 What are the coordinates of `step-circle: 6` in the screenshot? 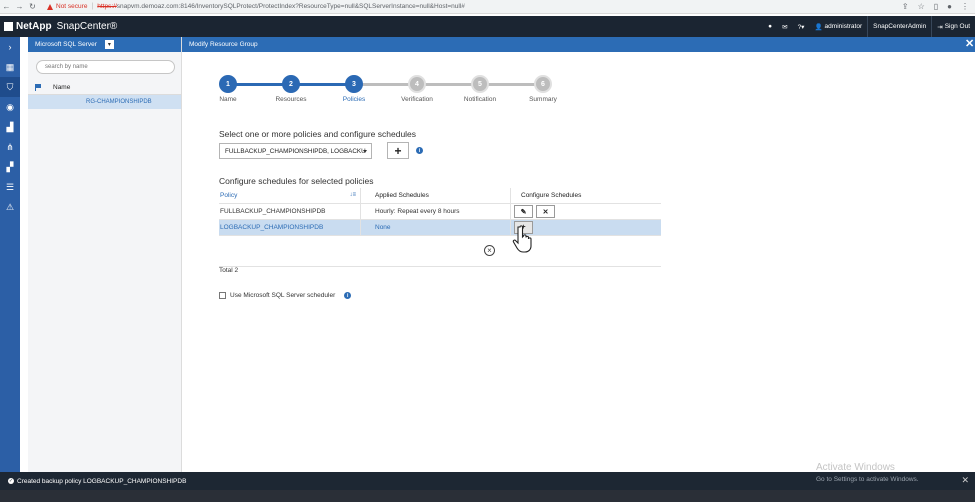 It's located at (543, 84).